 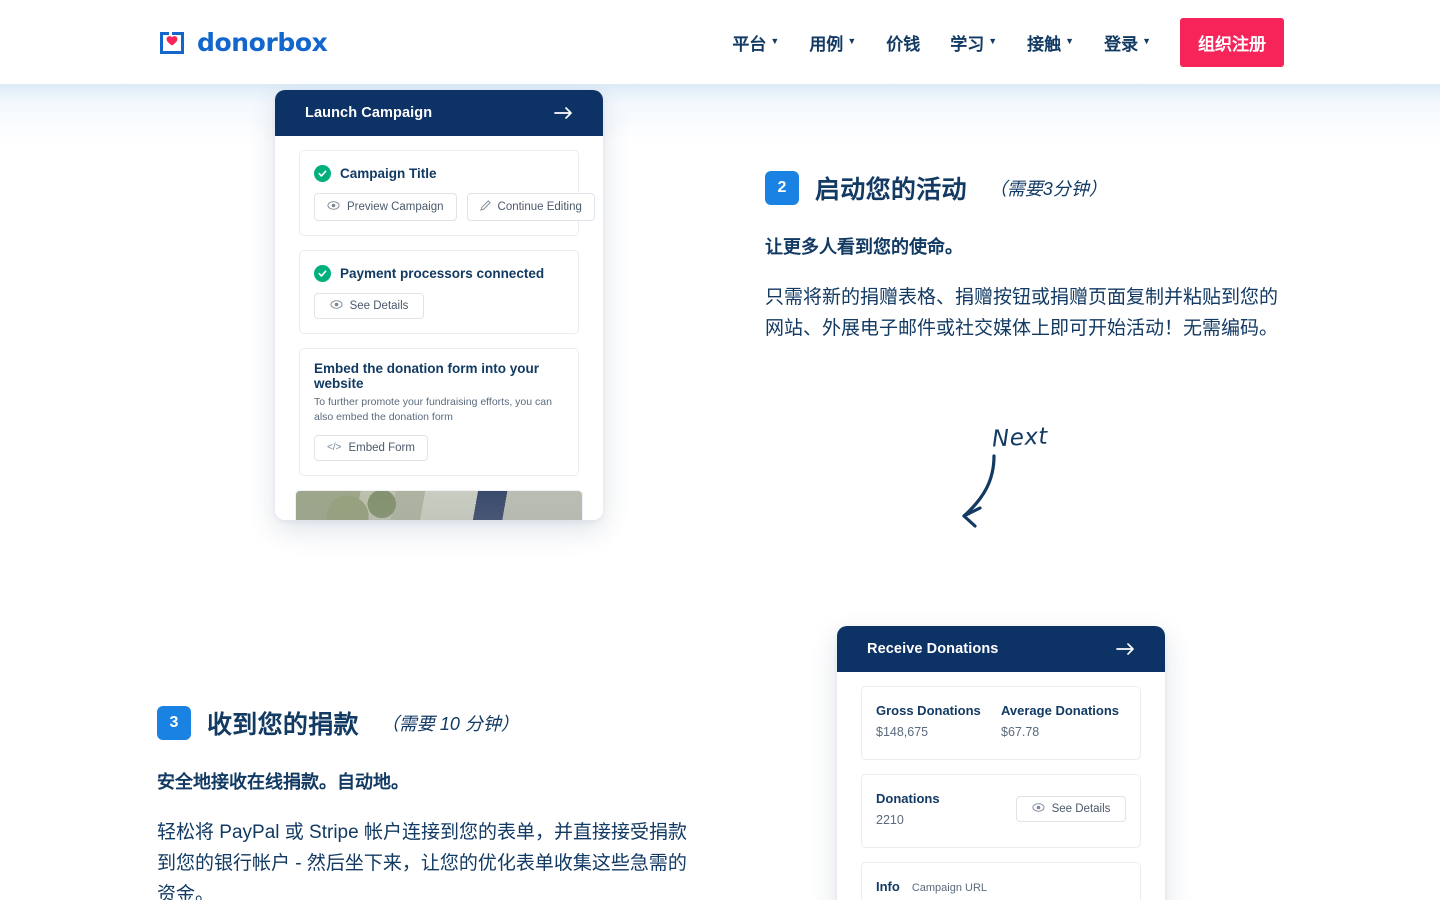 What do you see at coordinates (782, 188) in the screenshot?
I see `step-2-number-badge: 2` at bounding box center [782, 188].